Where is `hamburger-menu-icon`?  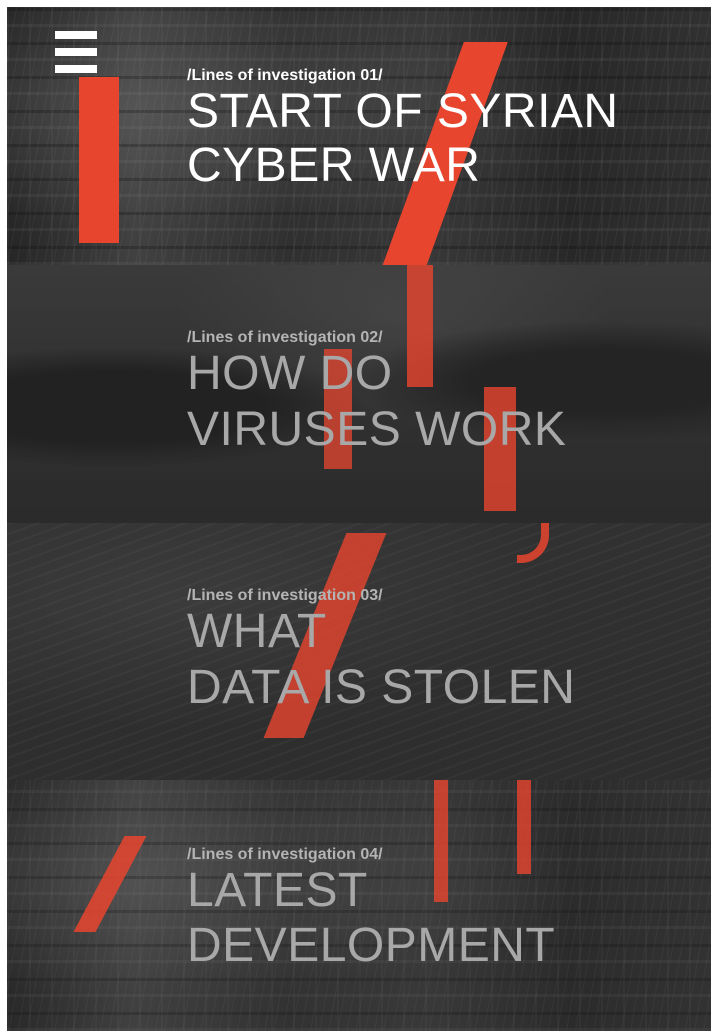
hamburger-menu-icon is located at coordinates (76, 54).